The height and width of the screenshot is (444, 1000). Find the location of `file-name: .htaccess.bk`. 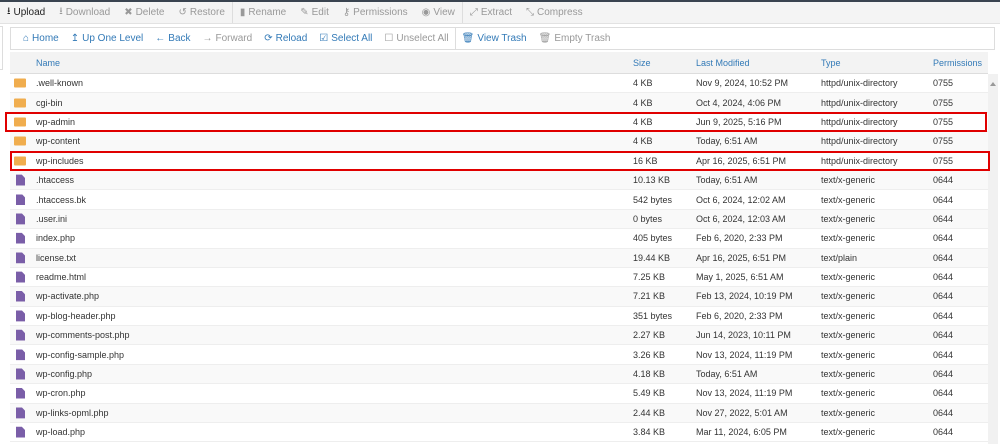

file-name: .htaccess.bk is located at coordinates (61, 200).